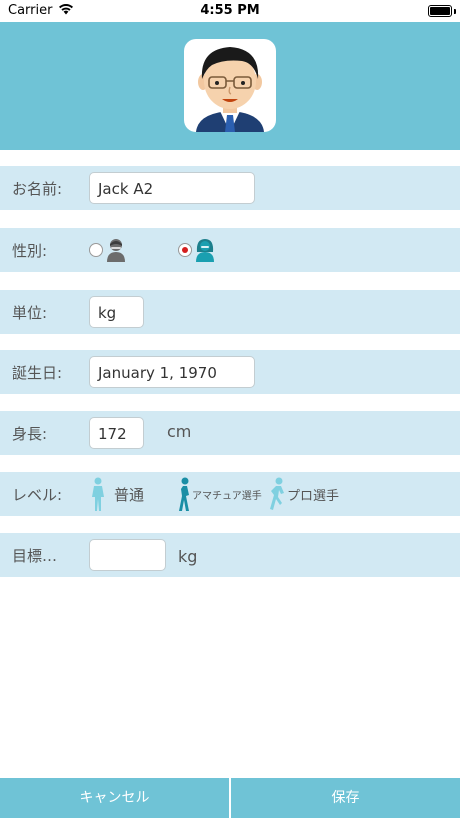 The image size is (460, 818). I want to click on male-person-icon, so click(116, 250).